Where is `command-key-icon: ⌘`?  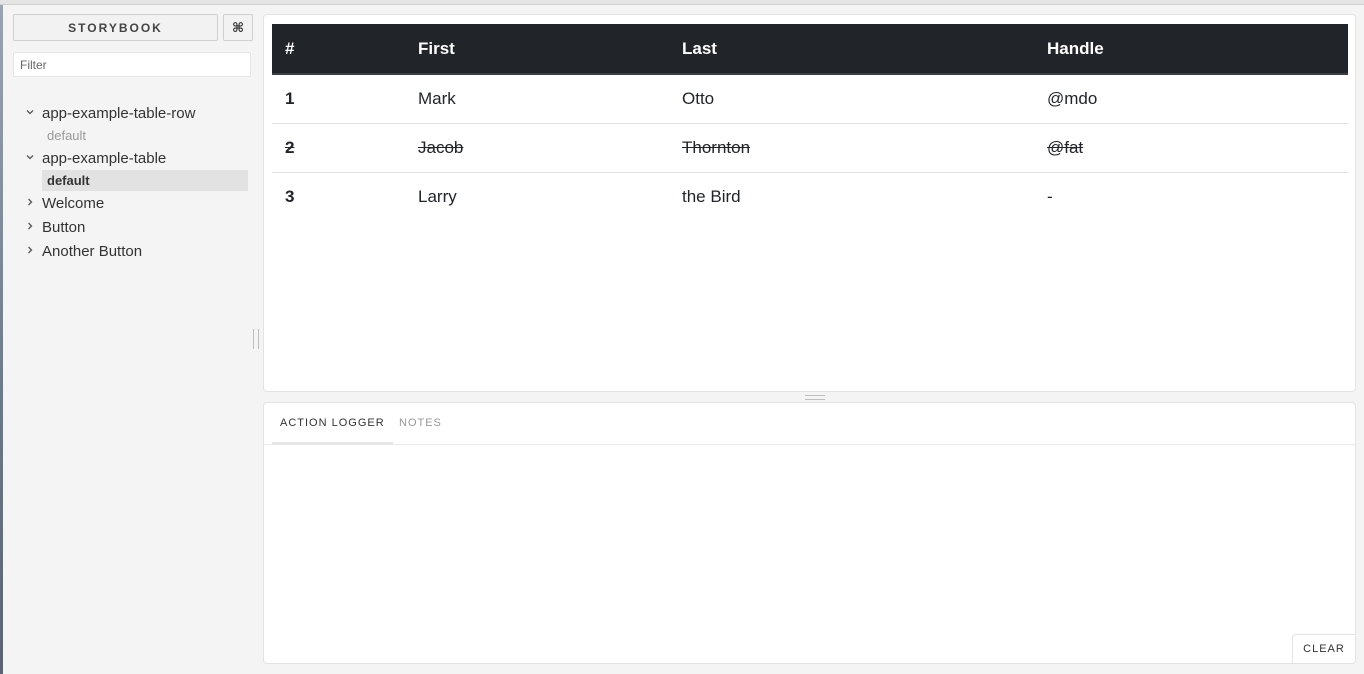
command-key-icon: ⌘ is located at coordinates (238, 27).